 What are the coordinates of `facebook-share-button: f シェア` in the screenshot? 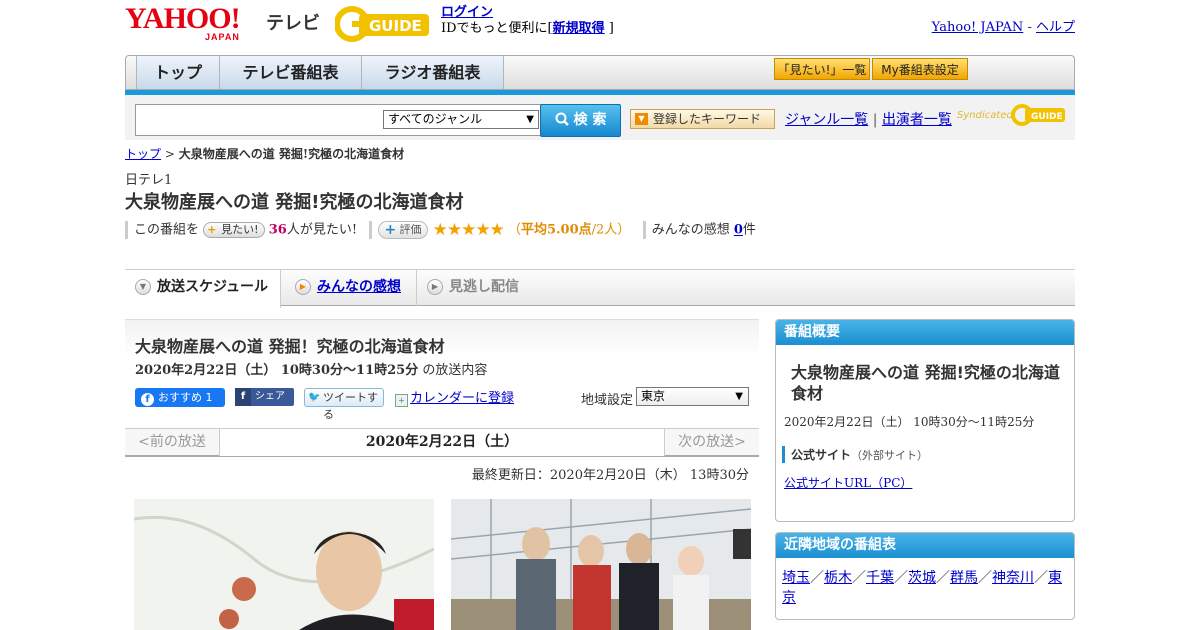 It's located at (264, 397).